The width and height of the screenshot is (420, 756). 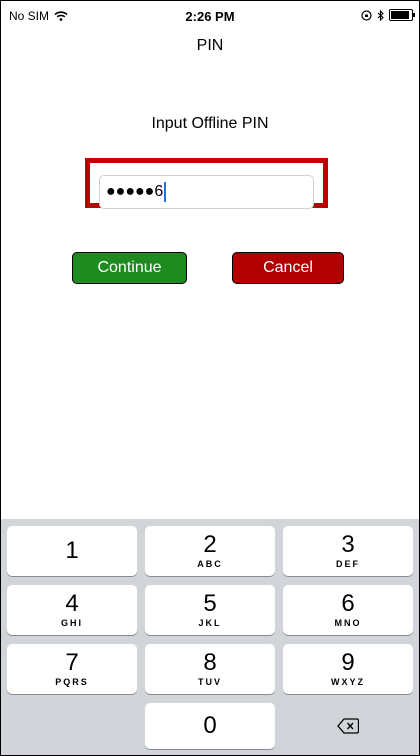 What do you see at coordinates (210, 603) in the screenshot?
I see `key-digit: 5` at bounding box center [210, 603].